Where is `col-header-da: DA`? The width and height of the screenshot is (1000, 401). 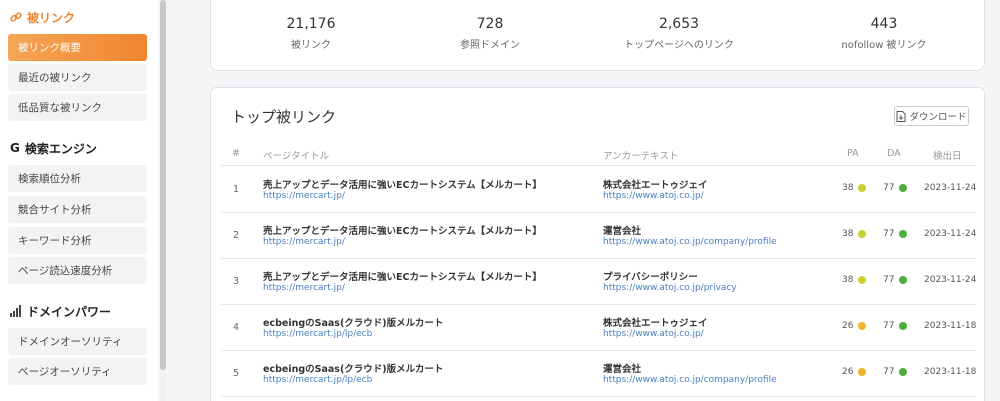 col-header-da: DA is located at coordinates (894, 153).